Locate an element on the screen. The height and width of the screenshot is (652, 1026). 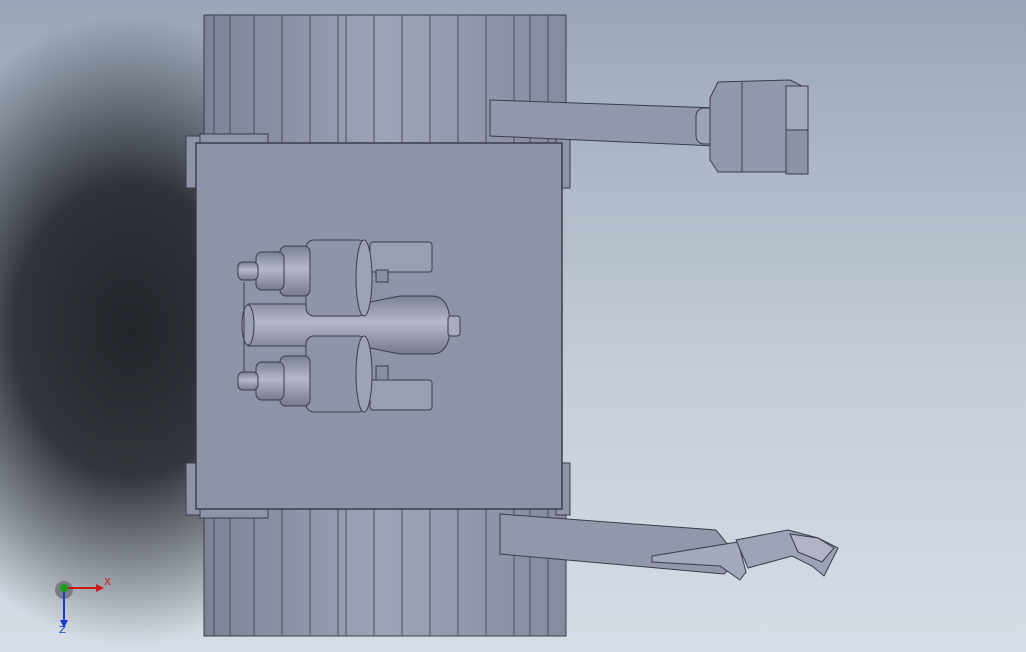
y-axis-point-icon is located at coordinates (64, 588).